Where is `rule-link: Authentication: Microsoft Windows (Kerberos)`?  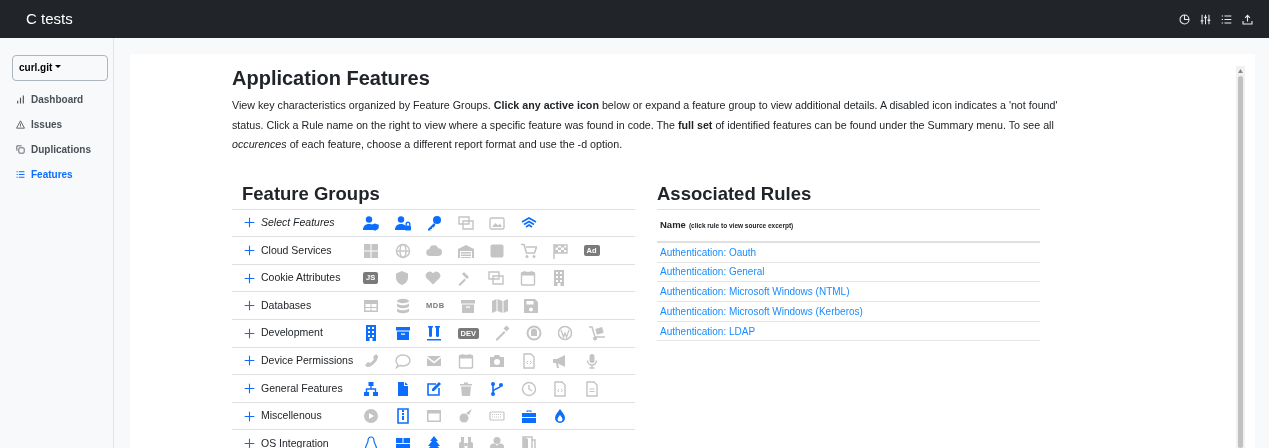
rule-link: Authentication: Microsoft Windows (Kerberos) is located at coordinates (761, 311).